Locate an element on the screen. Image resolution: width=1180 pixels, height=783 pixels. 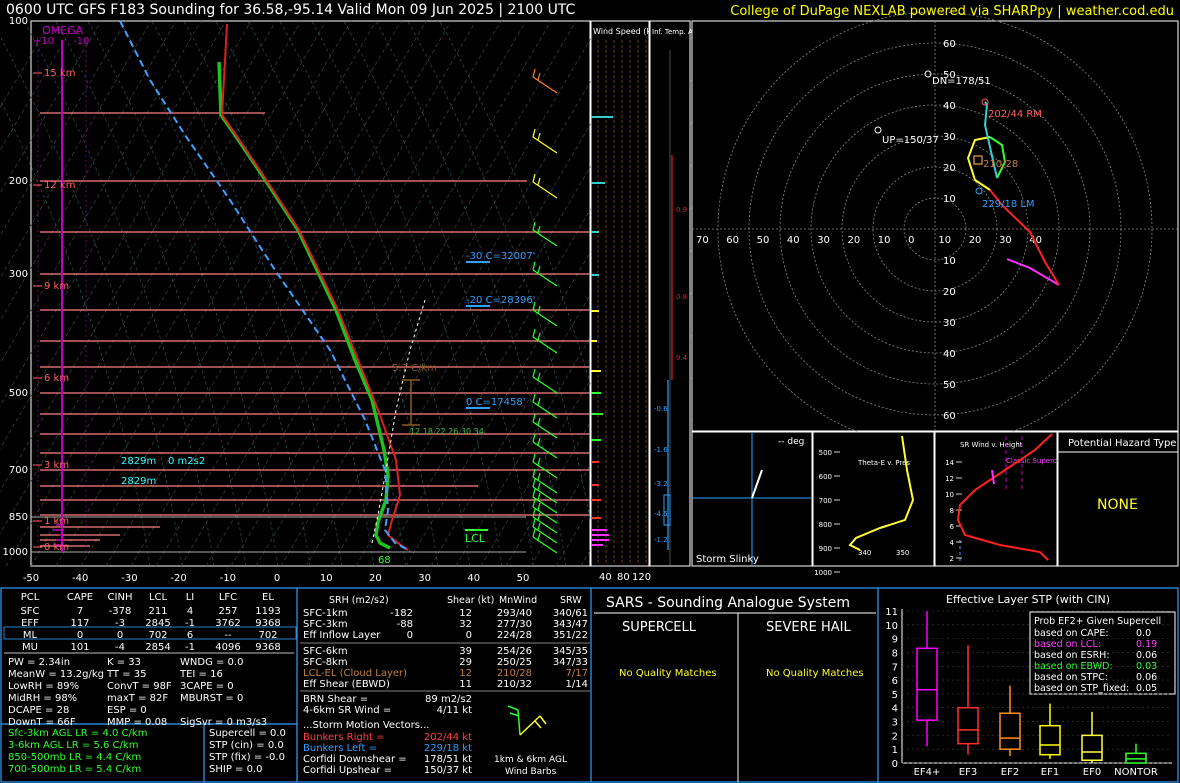
temperature-tick: 40 is located at coordinates (473, 578).